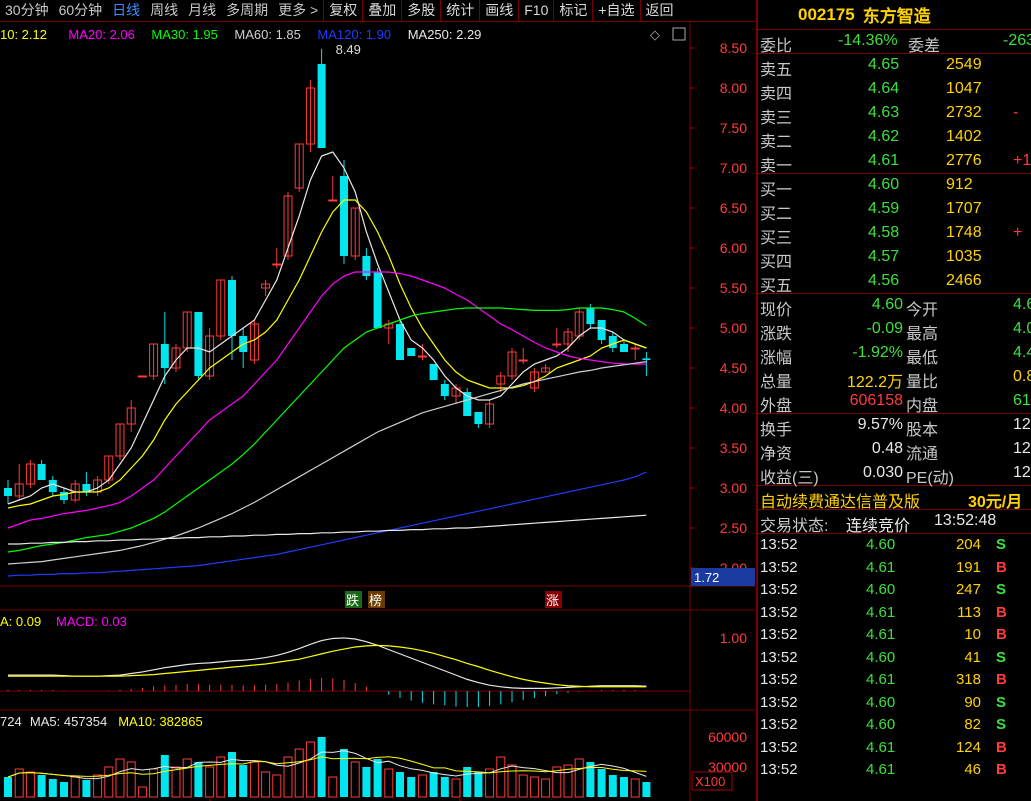 Image resolution: width=1031 pixels, height=801 pixels. I want to click on trade-volume: 113, so click(969, 612).